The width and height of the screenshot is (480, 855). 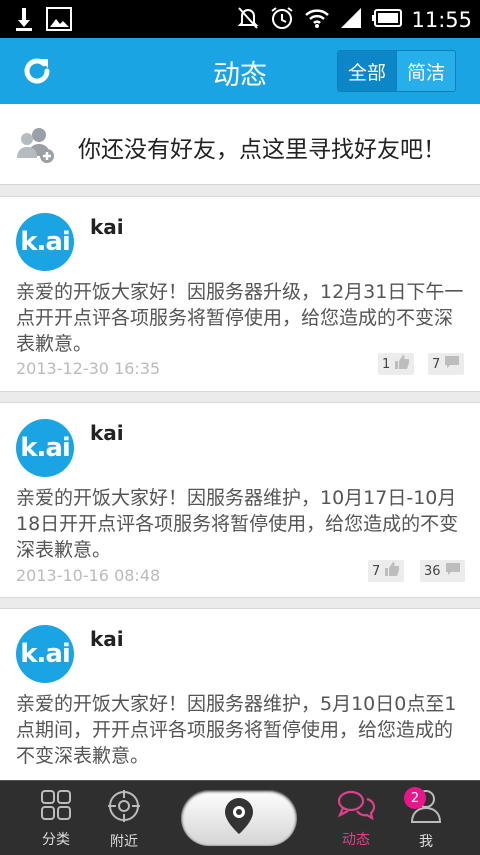 I want to click on comment-button: 7, so click(x=446, y=364).